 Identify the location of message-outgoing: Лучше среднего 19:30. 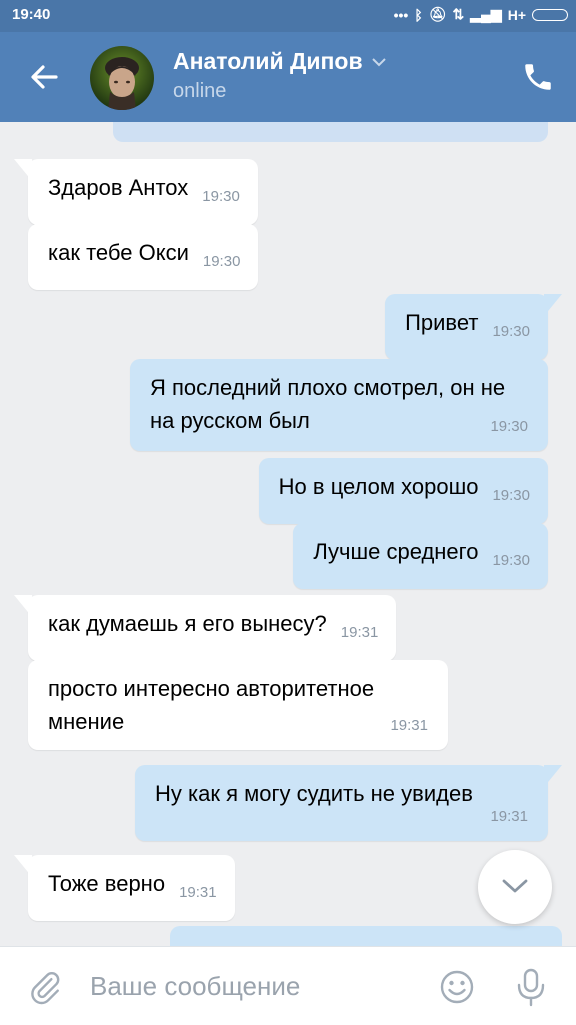
(420, 556).